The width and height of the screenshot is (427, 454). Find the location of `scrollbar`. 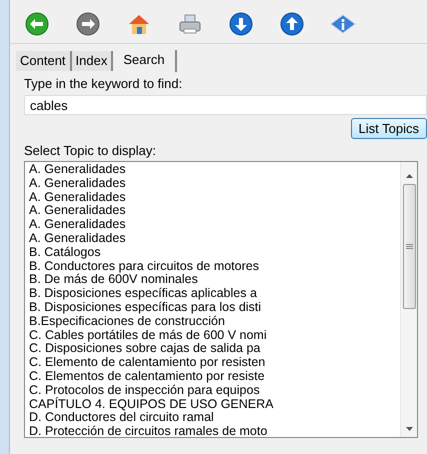

scrollbar is located at coordinates (408, 299).